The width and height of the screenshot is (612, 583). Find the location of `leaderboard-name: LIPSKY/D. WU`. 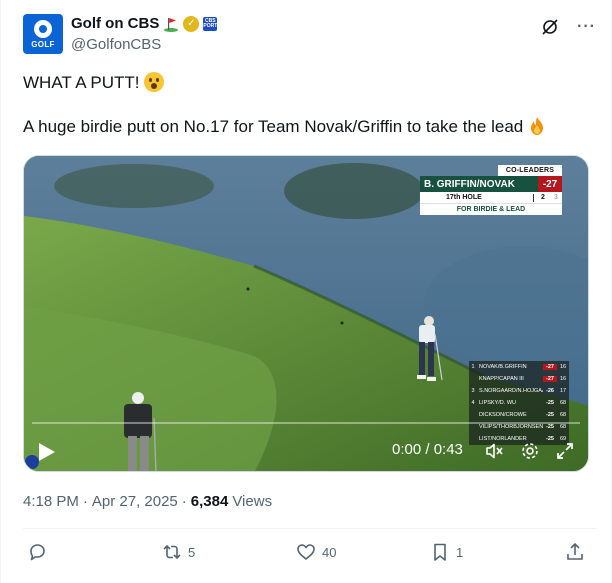

leaderboard-name: LIPSKY/D. WU is located at coordinates (497, 402).